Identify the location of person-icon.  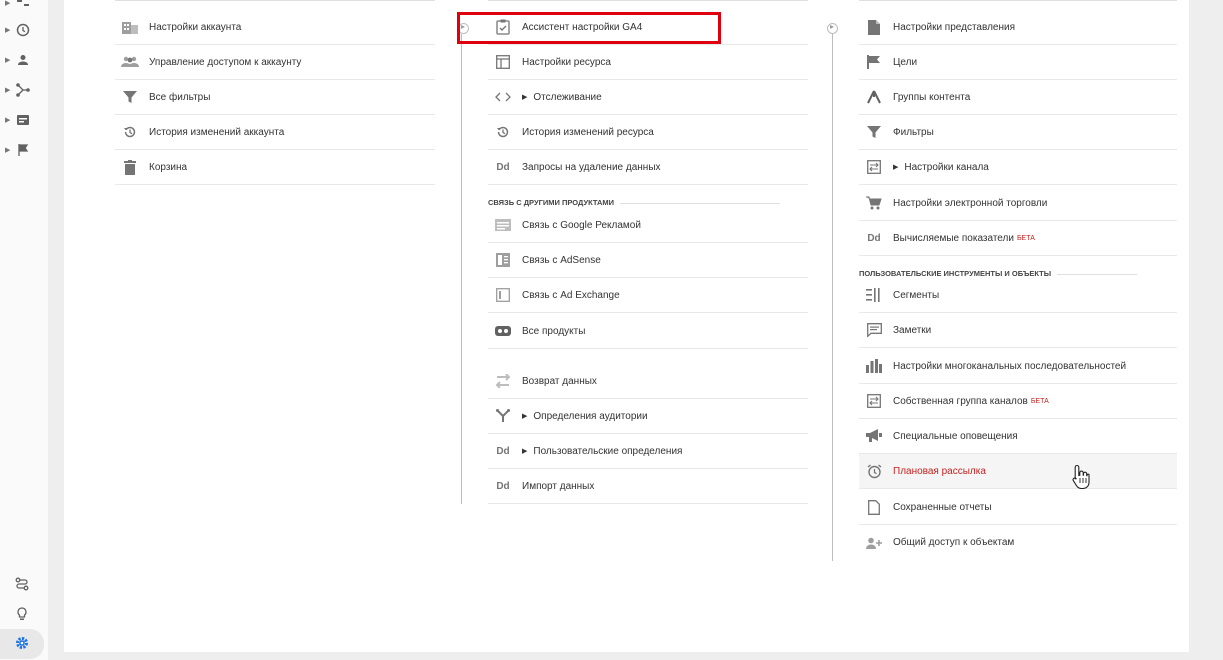
(23, 60).